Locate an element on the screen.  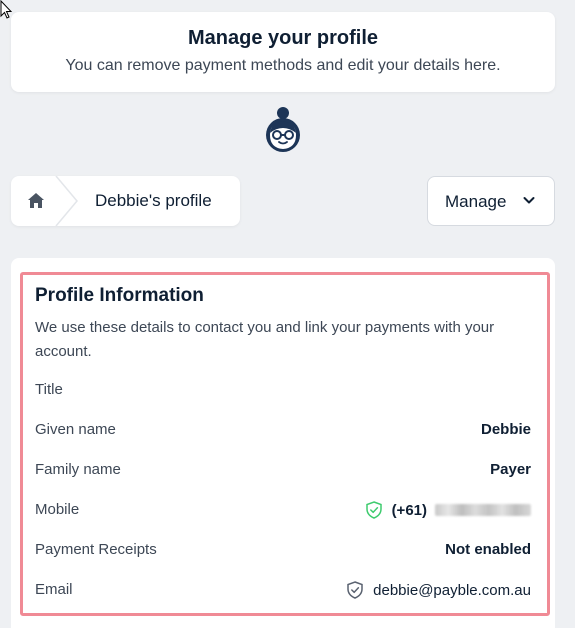
manage-button: Manage is located at coordinates (491, 201).